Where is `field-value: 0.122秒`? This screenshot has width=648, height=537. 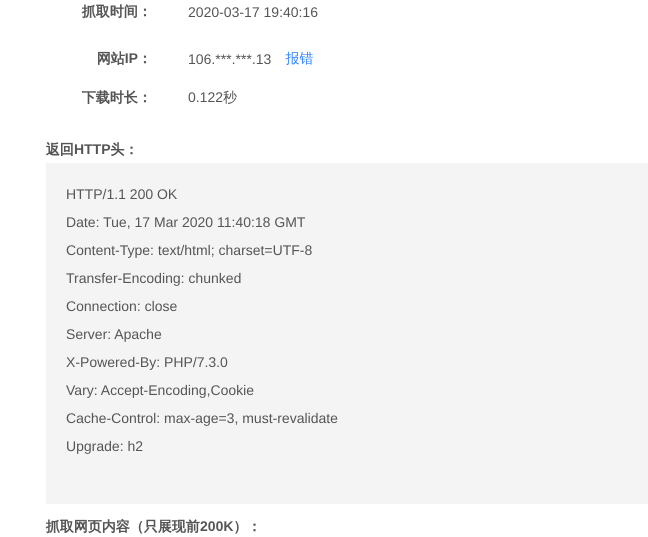 field-value: 0.122秒 is located at coordinates (213, 97).